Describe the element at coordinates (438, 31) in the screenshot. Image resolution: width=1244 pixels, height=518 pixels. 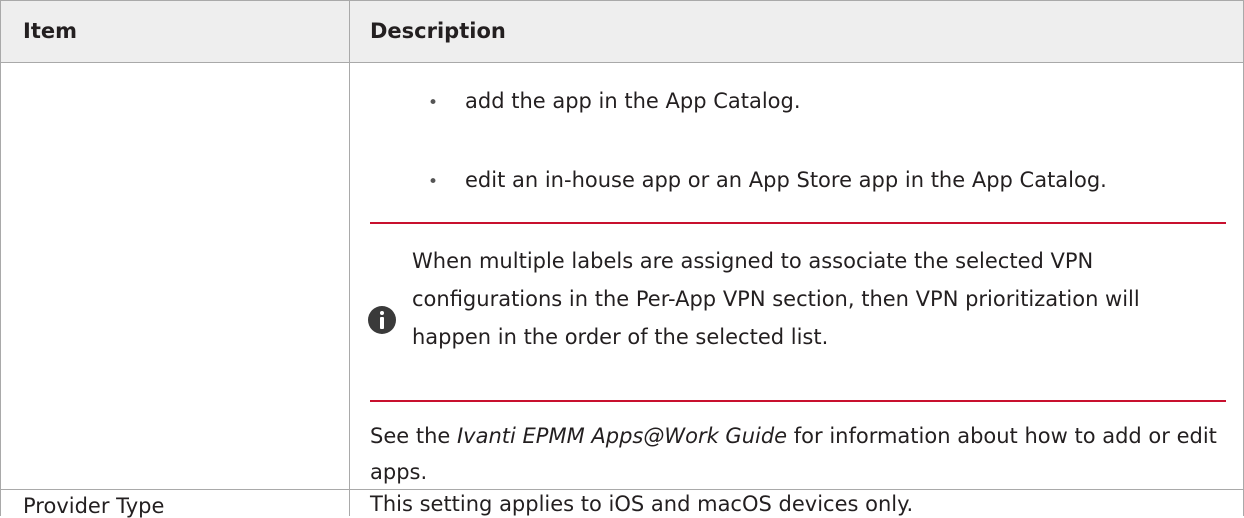
I see `header-description: Description` at that location.